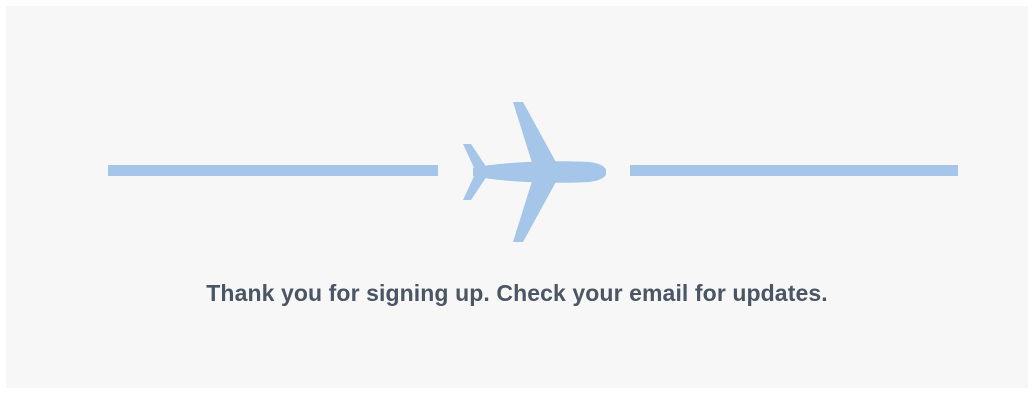 Image resolution: width=1034 pixels, height=394 pixels. What do you see at coordinates (534, 172) in the screenshot?
I see `airplane-icon` at bounding box center [534, 172].